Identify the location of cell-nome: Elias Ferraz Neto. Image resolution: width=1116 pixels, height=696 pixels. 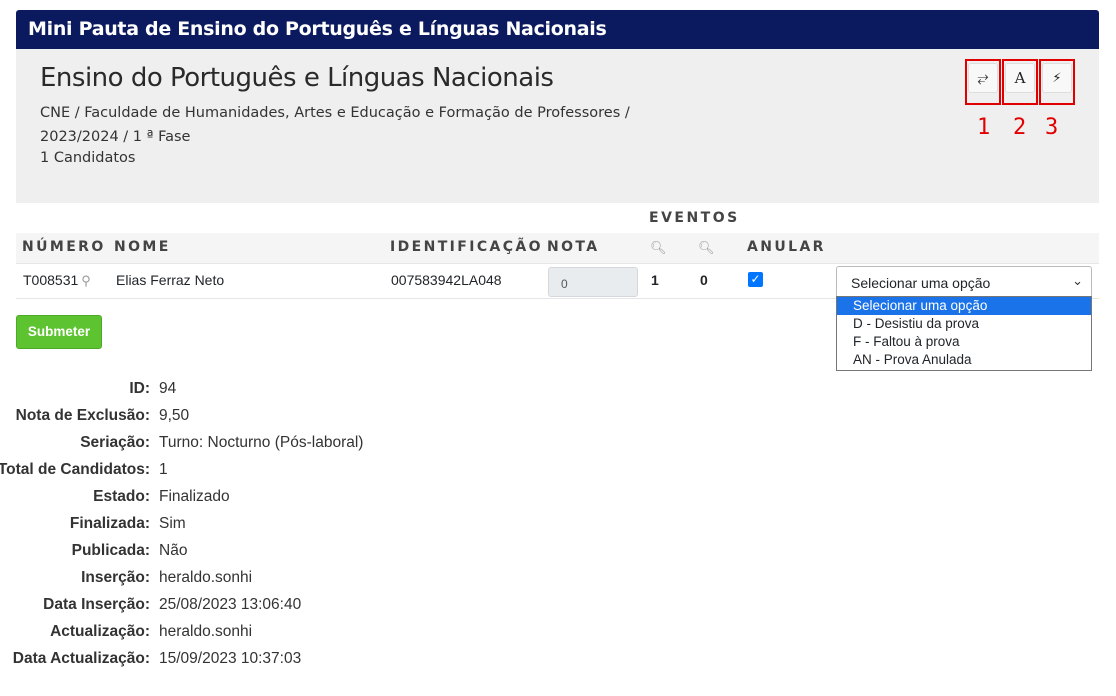
(170, 280).